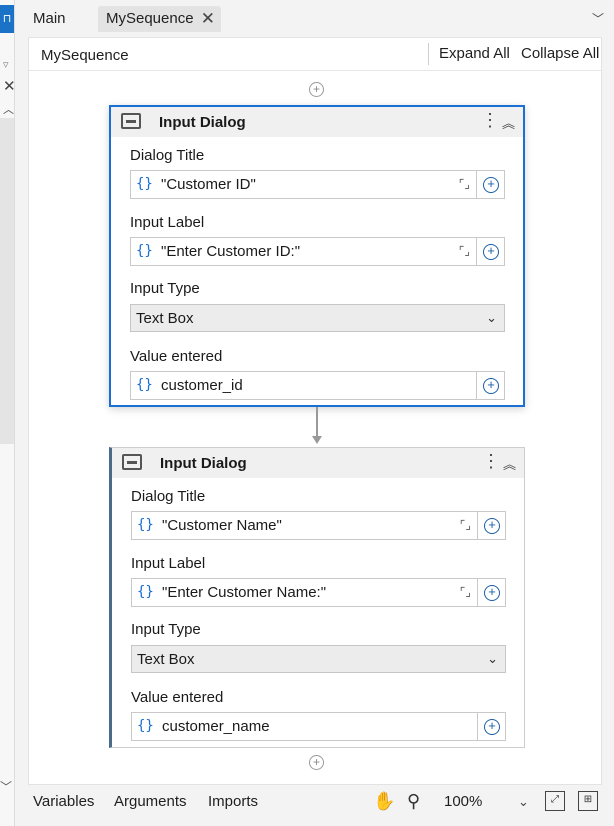  I want to click on fit-to-screen-icon: ⤢, so click(555, 801).